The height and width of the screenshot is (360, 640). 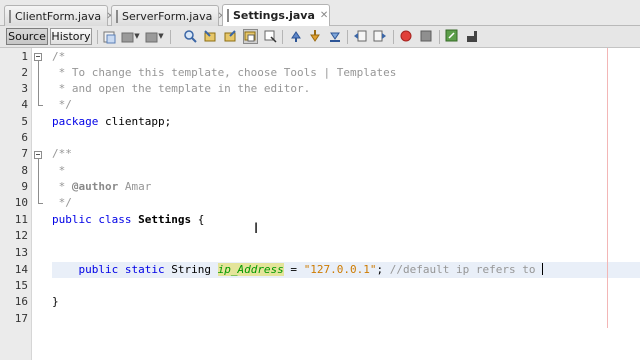 What do you see at coordinates (121, 269) in the screenshot?
I see `keyword: public static` at bounding box center [121, 269].